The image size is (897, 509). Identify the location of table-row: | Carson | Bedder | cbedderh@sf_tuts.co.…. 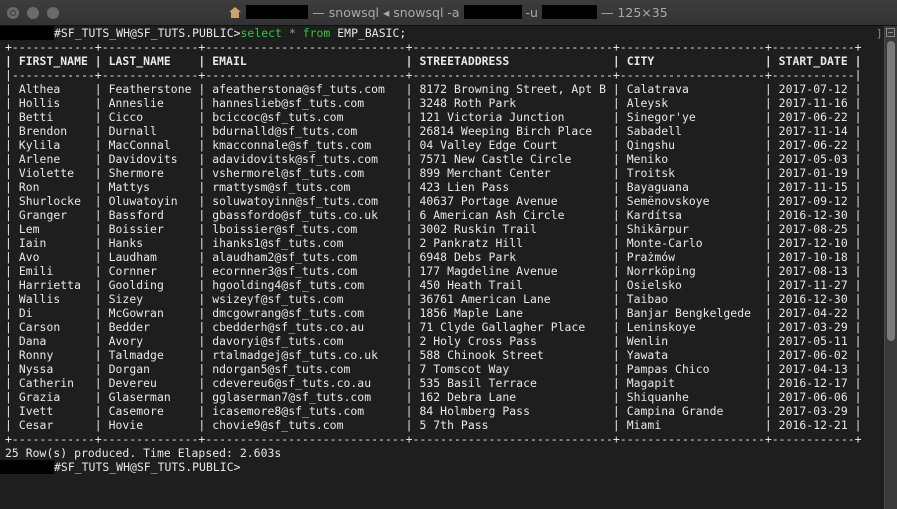
(433, 327).